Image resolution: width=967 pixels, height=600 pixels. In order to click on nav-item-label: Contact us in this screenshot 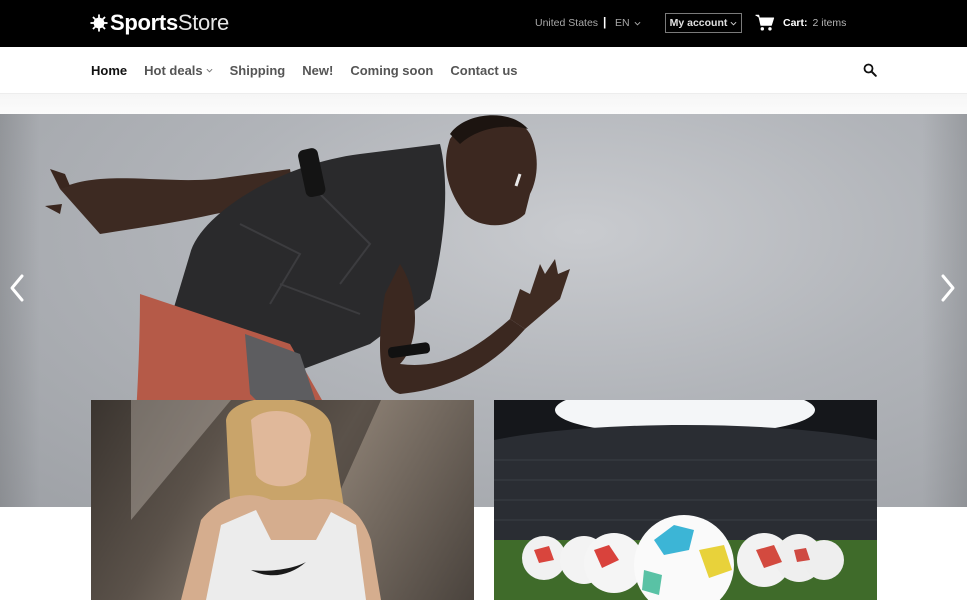, I will do `click(484, 70)`.